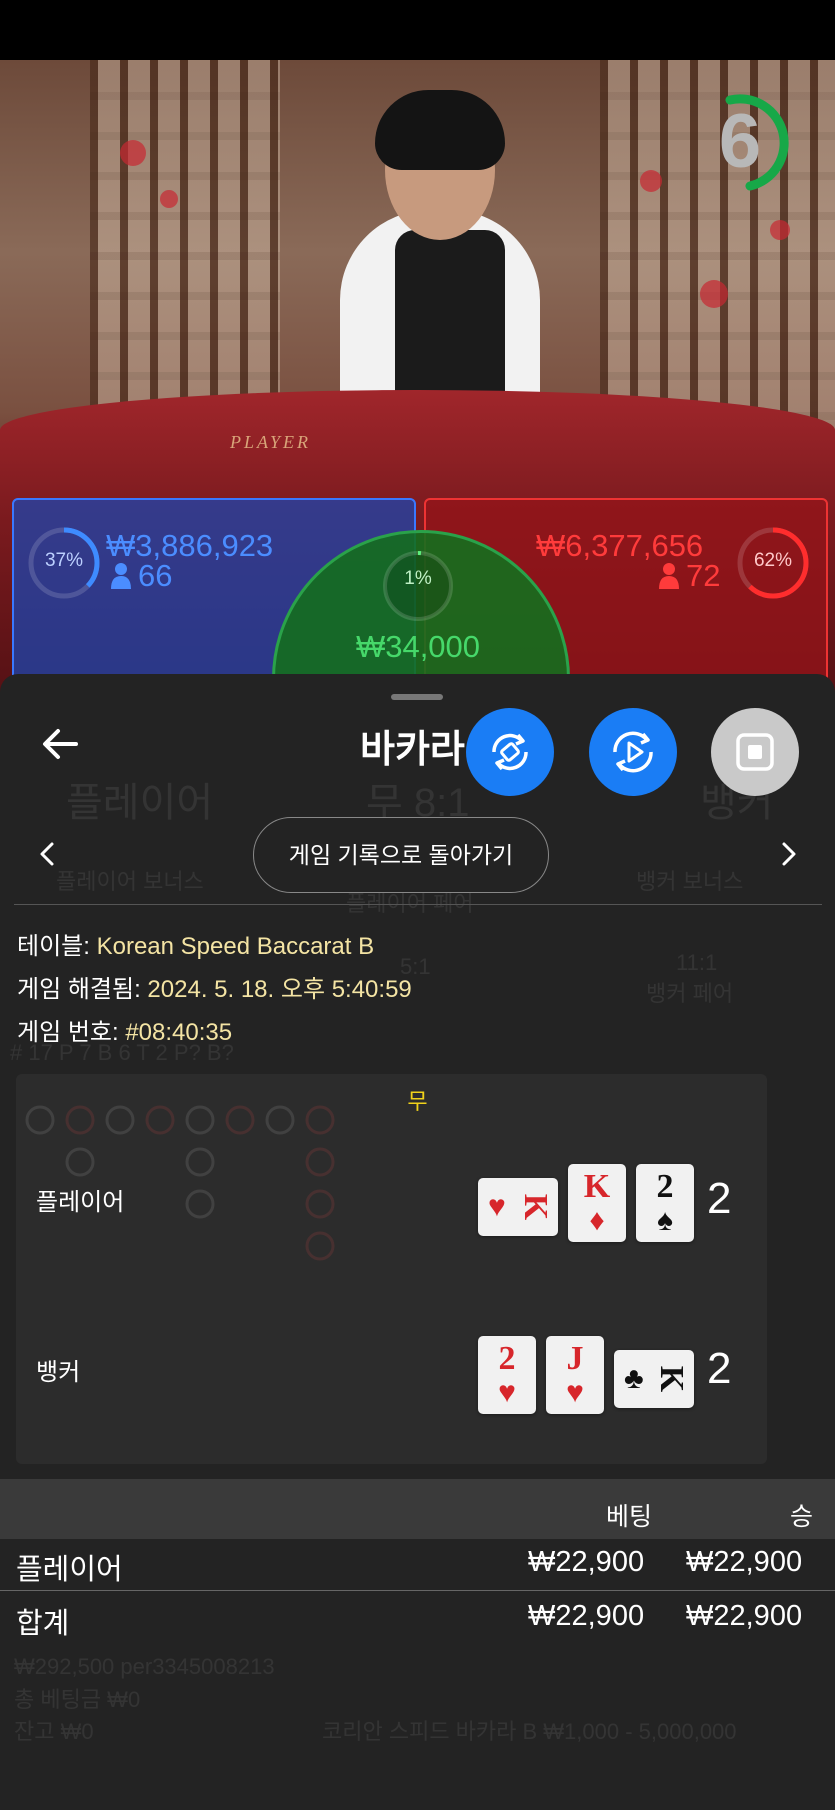 This screenshot has width=835, height=1810. I want to click on resolved-info-value: 2024. 5. 18. 오후 5:40:59, so click(279, 989).